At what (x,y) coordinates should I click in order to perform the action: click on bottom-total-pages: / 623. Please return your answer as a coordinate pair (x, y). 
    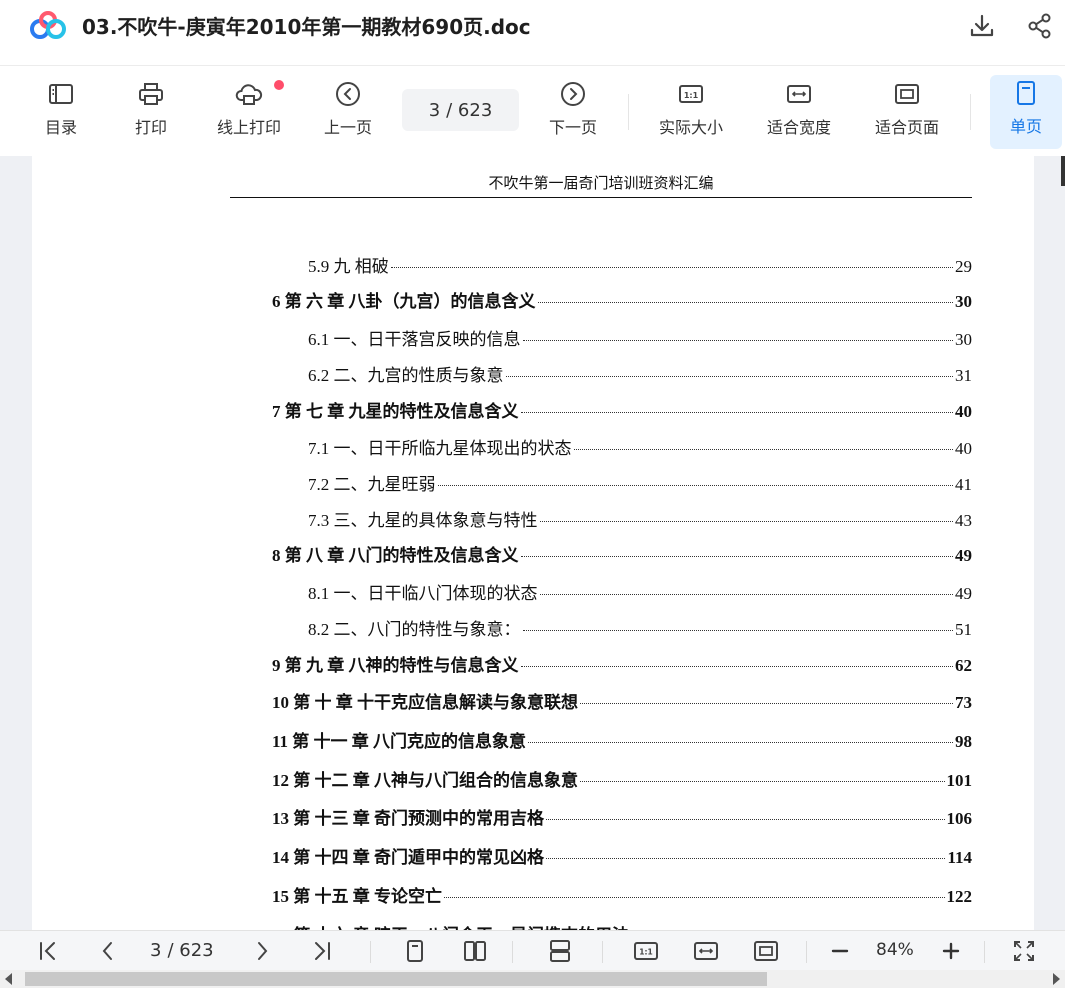
    Looking at the image, I should click on (190, 950).